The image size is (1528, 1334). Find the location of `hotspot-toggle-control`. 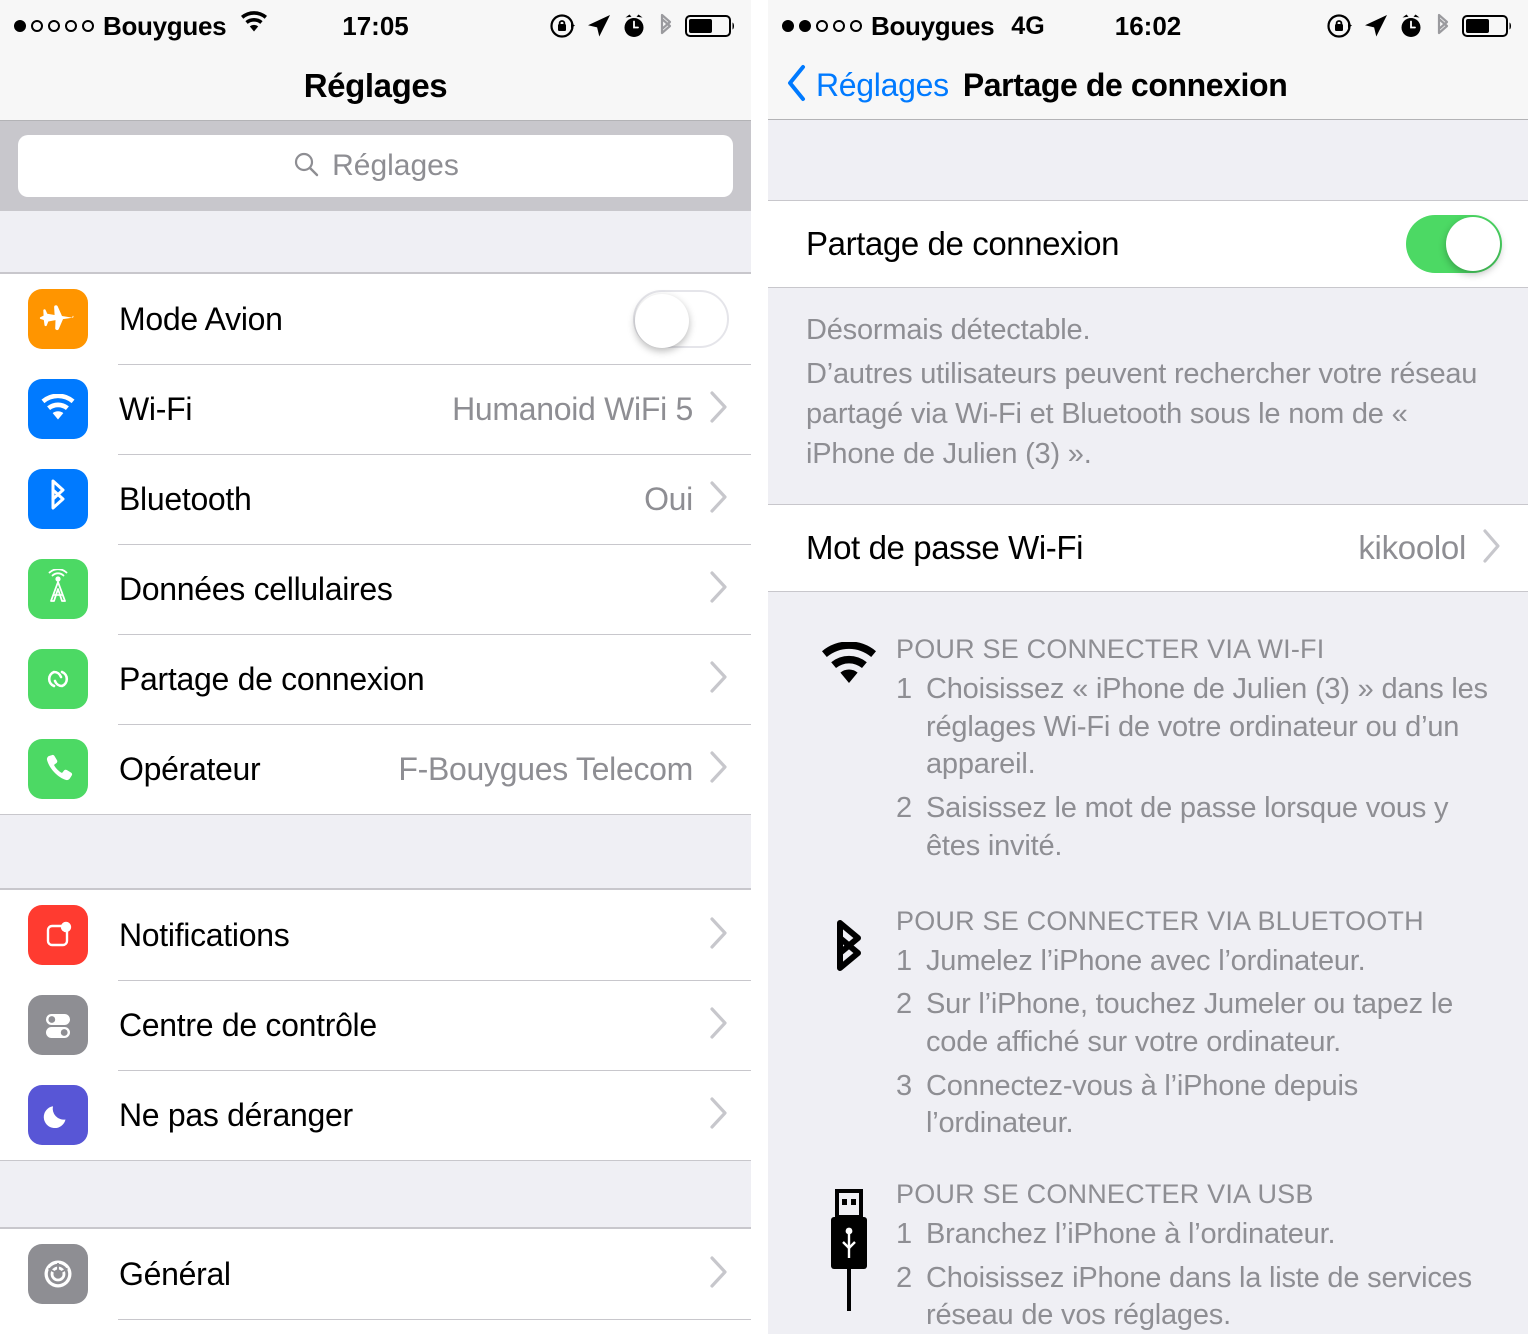

hotspot-toggle-control is located at coordinates (1454, 244).